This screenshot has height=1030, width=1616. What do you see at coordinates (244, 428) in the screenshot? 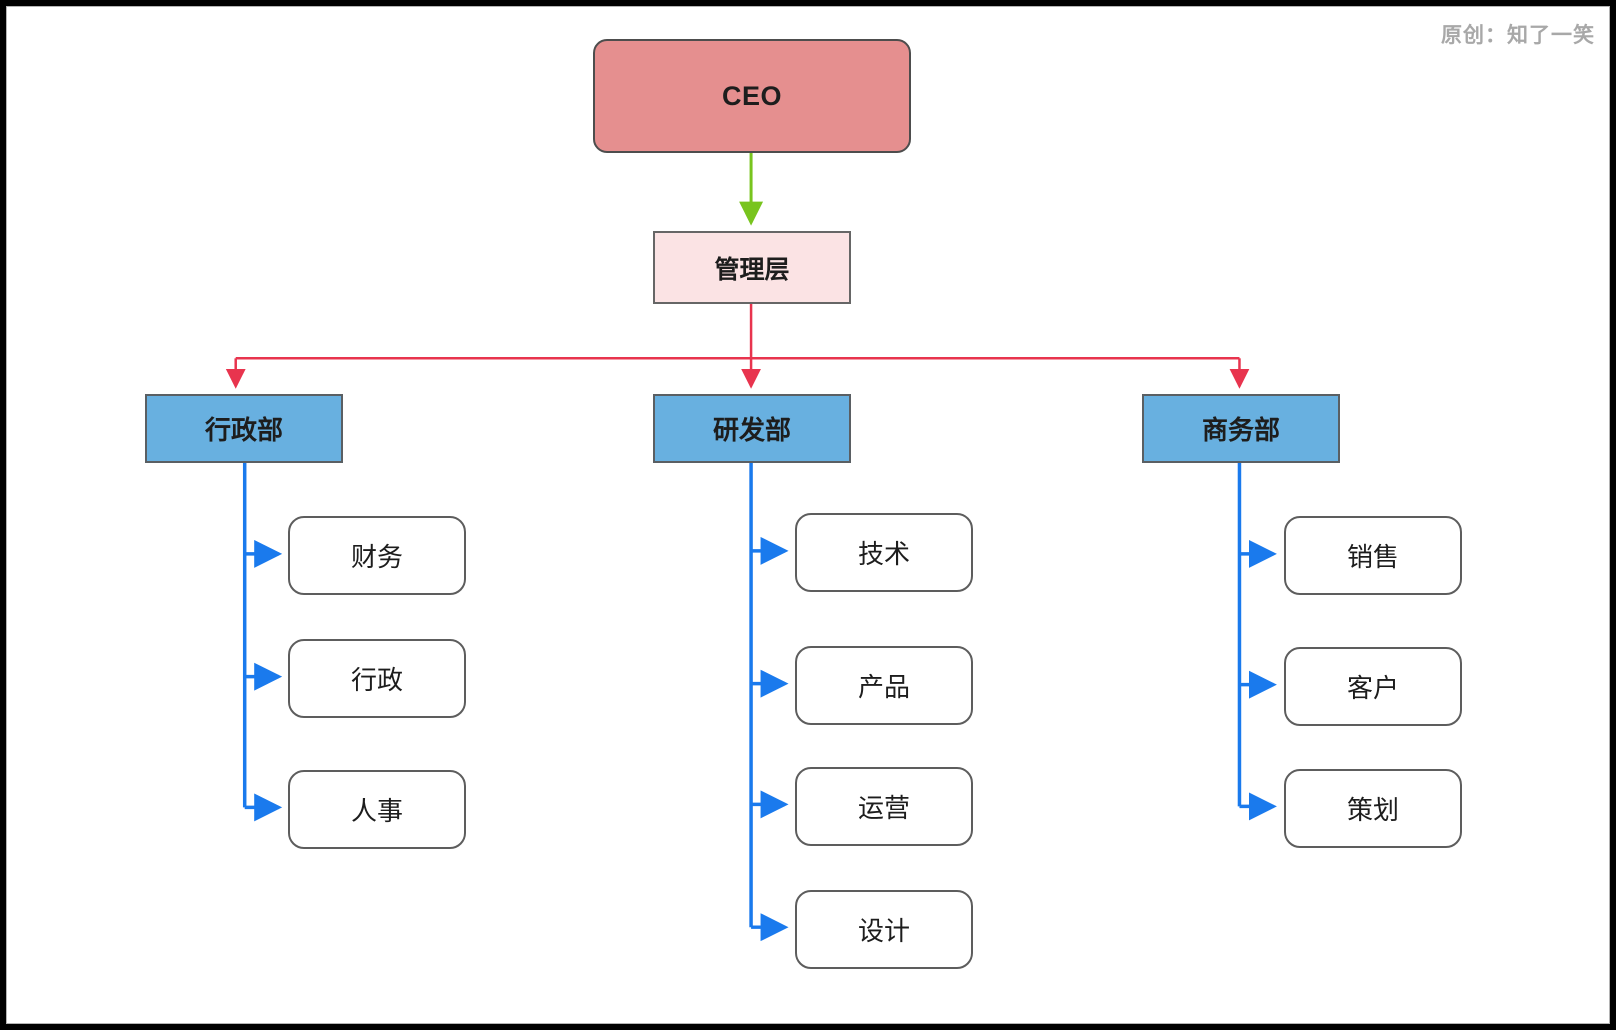
I see `node-department-admin: 行政部` at bounding box center [244, 428].